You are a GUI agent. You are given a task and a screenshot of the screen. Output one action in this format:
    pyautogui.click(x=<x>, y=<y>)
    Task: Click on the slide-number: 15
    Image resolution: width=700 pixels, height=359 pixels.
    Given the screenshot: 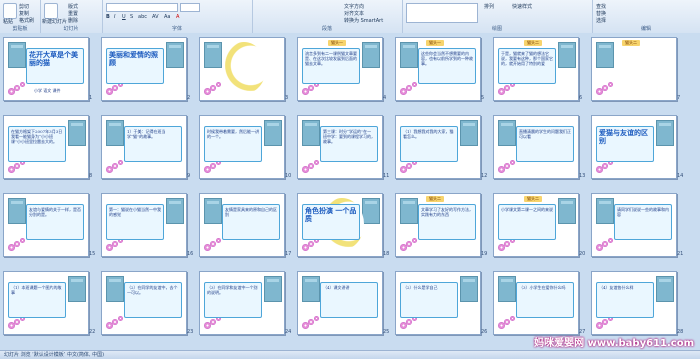 What is the action you would take?
    pyautogui.click(x=92, y=254)
    